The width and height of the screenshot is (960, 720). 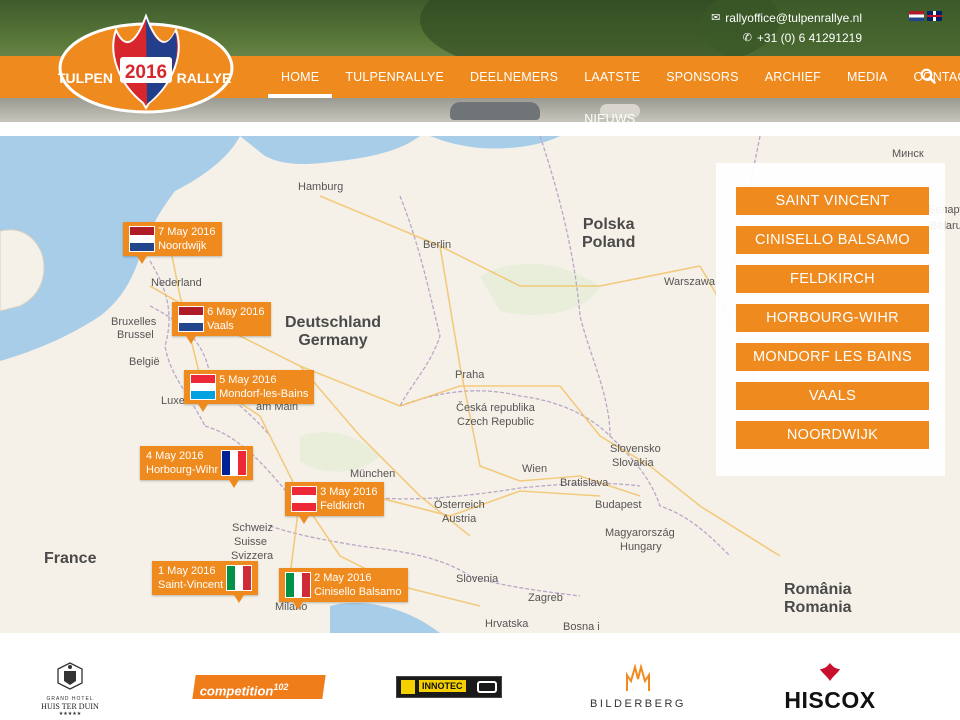 I want to click on map-place: Hungary, so click(x=641, y=547).